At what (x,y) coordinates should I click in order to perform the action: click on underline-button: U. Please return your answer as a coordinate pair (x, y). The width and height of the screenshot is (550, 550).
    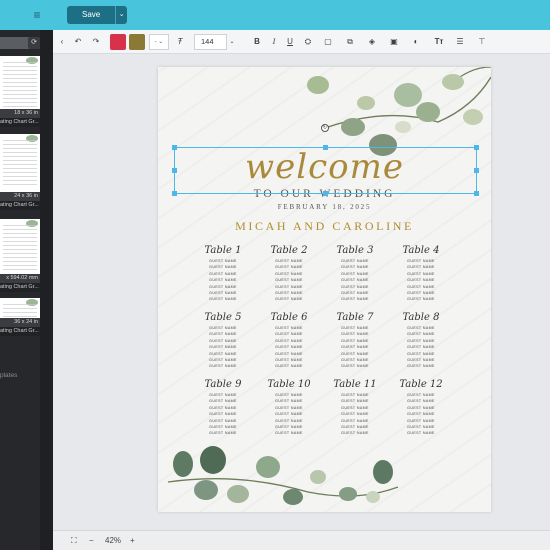
    Looking at the image, I should click on (290, 42).